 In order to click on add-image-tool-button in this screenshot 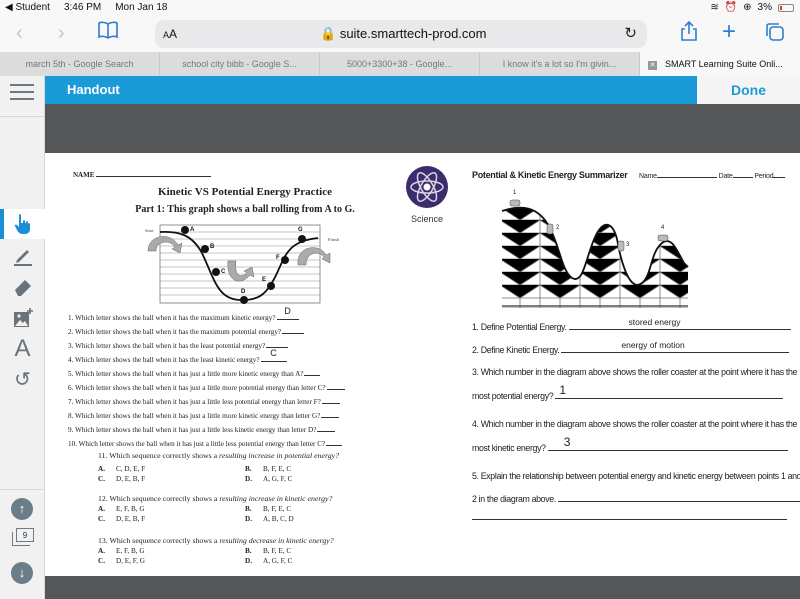, I will do `click(22, 318)`.